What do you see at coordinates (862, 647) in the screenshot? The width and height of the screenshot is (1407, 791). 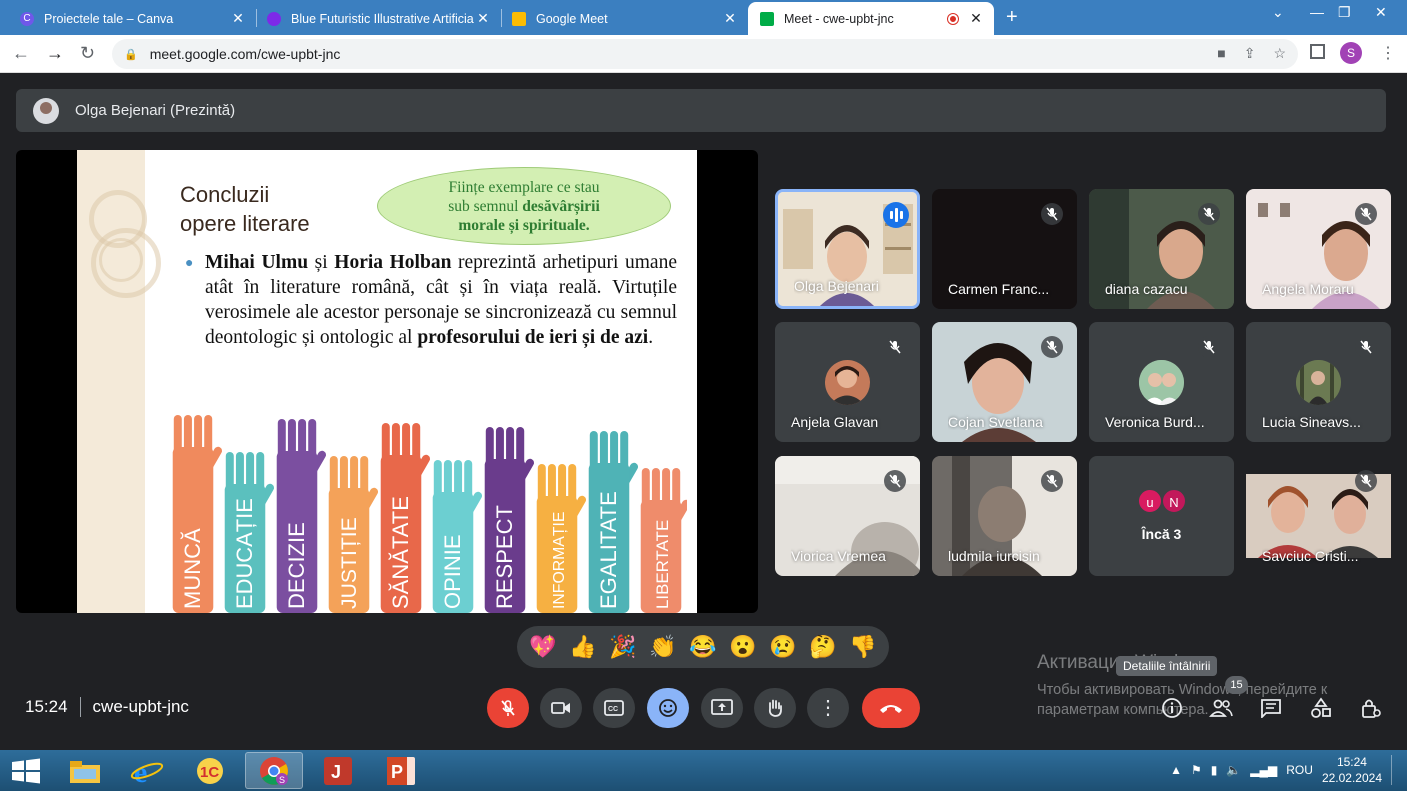 I see `reaction-thumbs-down: 👎` at bounding box center [862, 647].